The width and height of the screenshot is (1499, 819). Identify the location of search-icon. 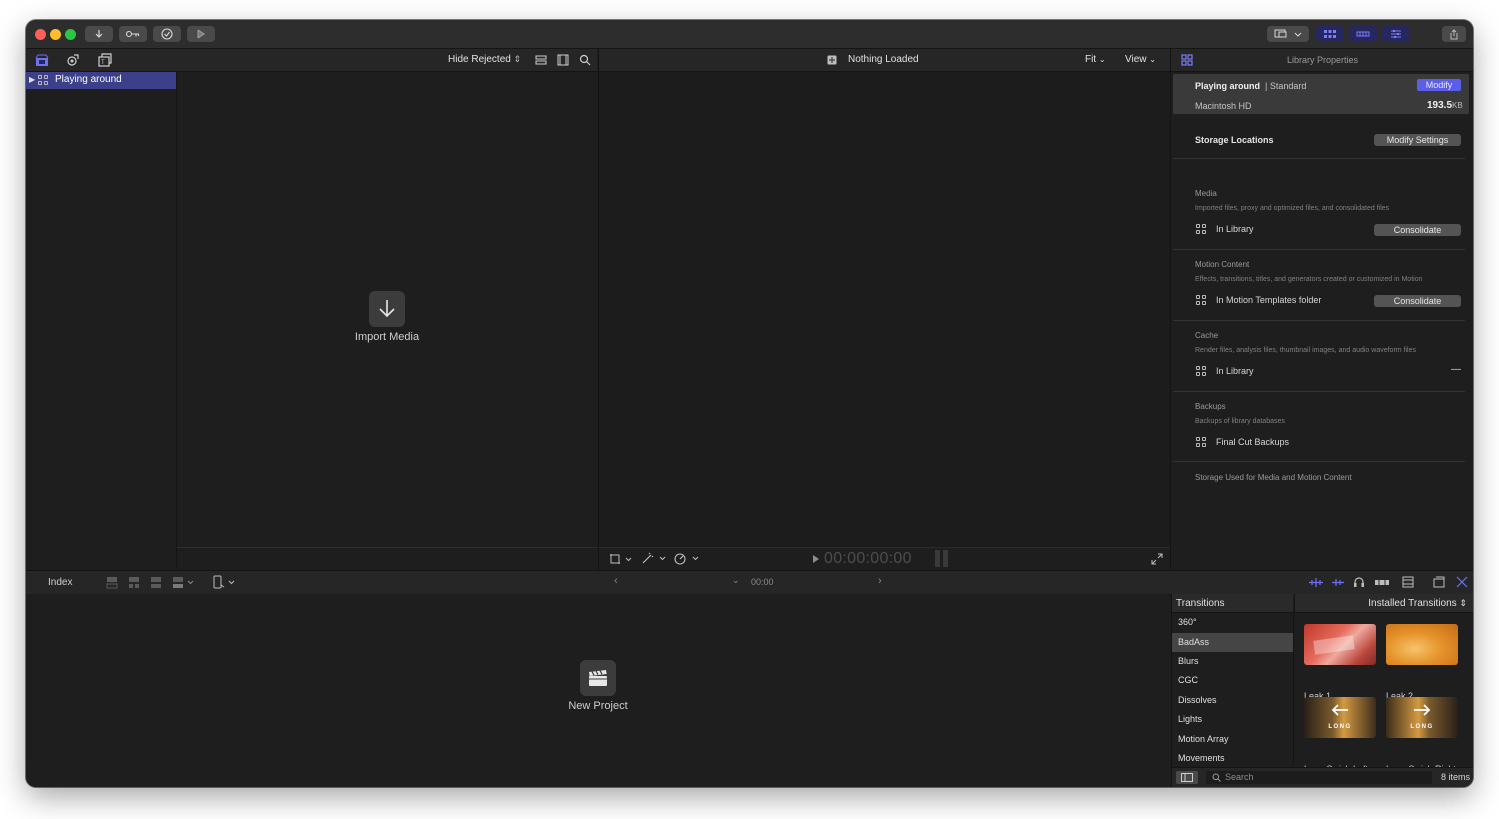
(585, 60).